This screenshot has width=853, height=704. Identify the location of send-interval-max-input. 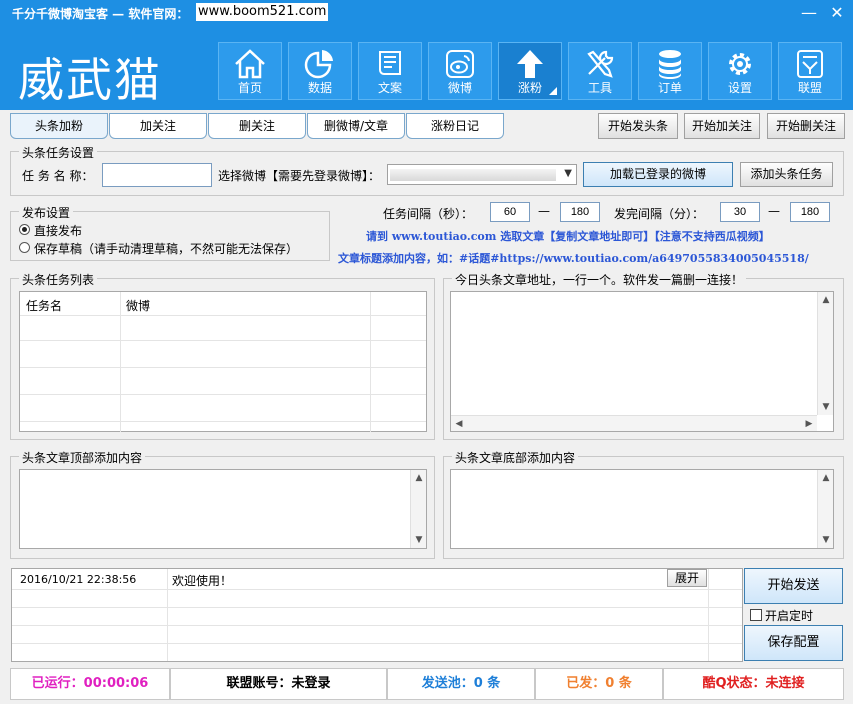
(810, 212).